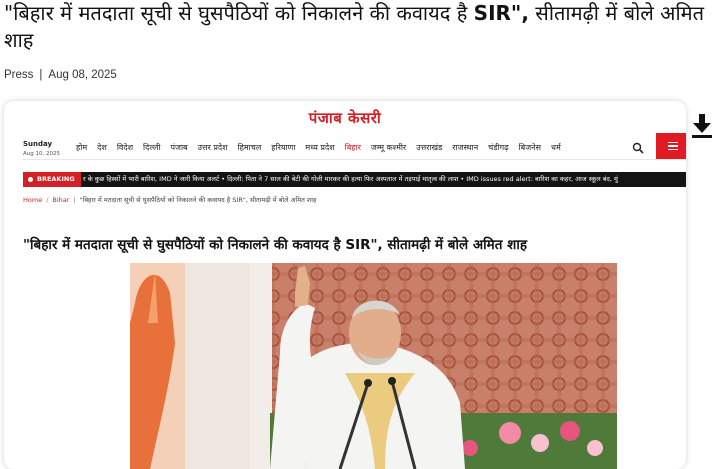  What do you see at coordinates (671, 146) in the screenshot?
I see `hamburger-menu-icon` at bounding box center [671, 146].